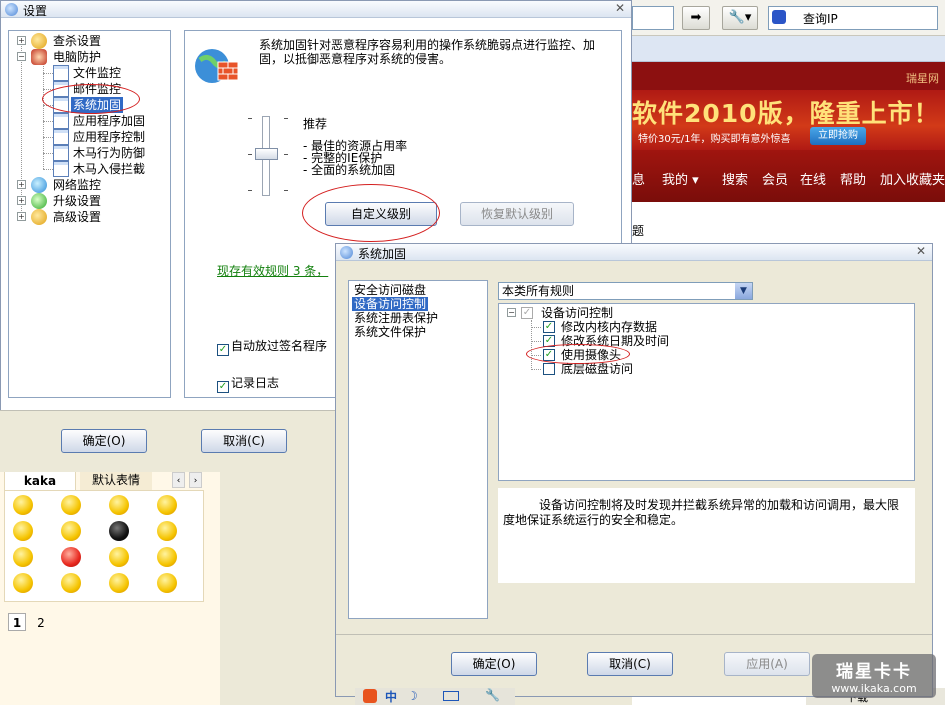 The image size is (945, 705). What do you see at coordinates (23, 583) in the screenshot?
I see `sleepy-emoticon-icon` at bounding box center [23, 583].